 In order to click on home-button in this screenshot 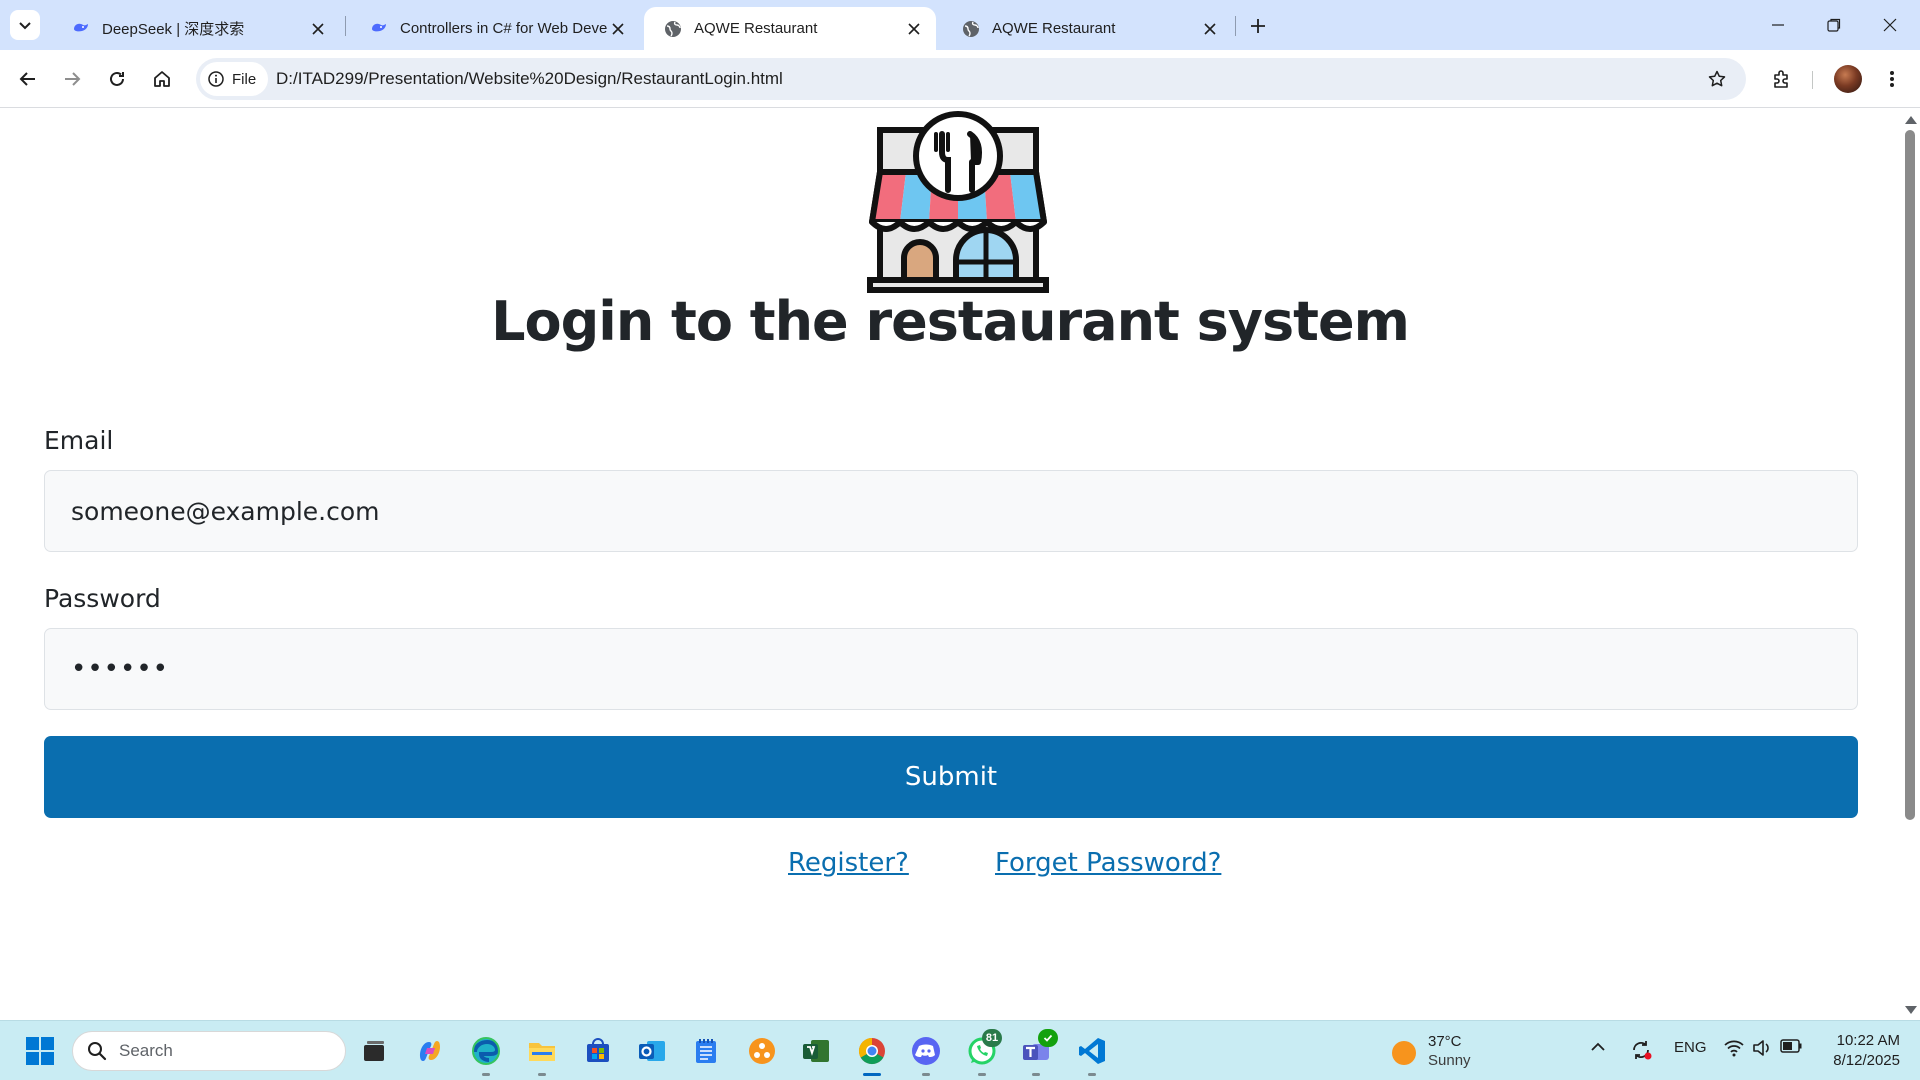, I will do `click(162, 79)`.